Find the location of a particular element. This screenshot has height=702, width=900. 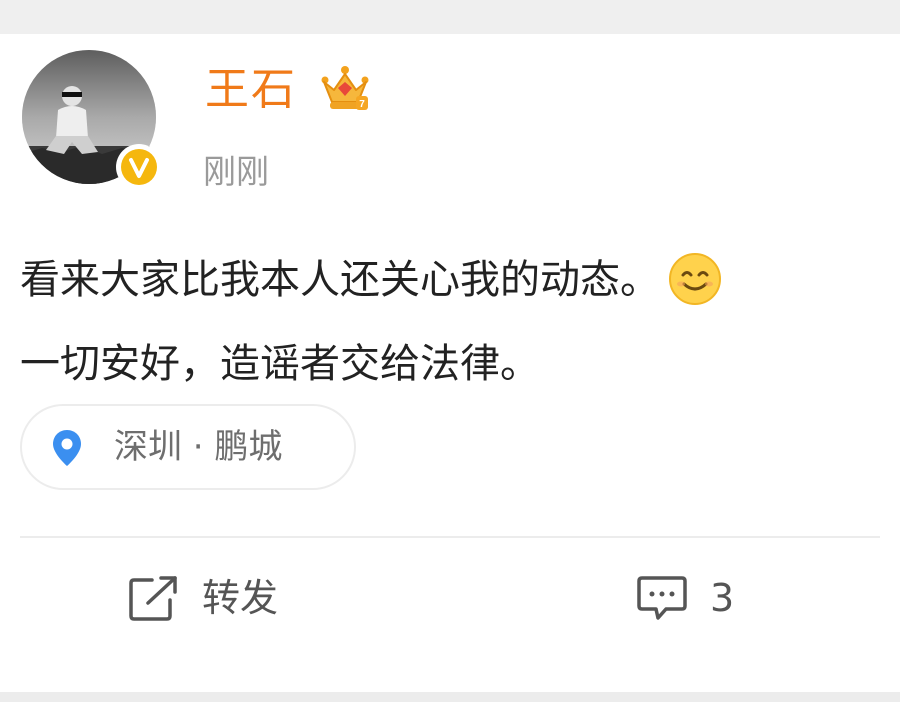

comment-count: 3 is located at coordinates (722, 598).